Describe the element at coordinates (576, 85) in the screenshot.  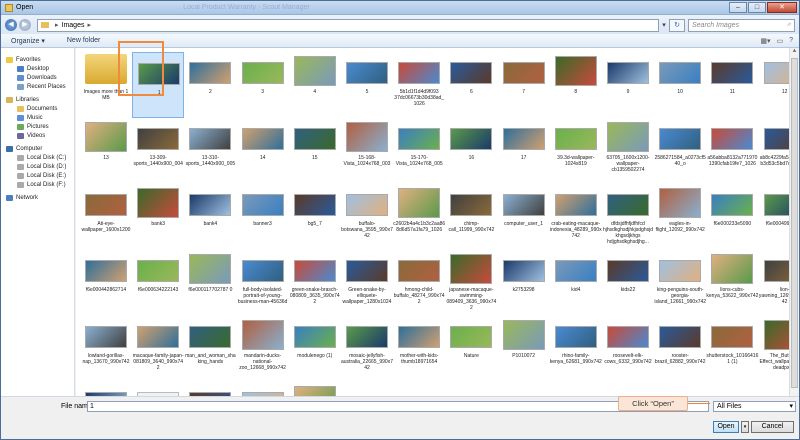
I see `file-item: 8` at that location.